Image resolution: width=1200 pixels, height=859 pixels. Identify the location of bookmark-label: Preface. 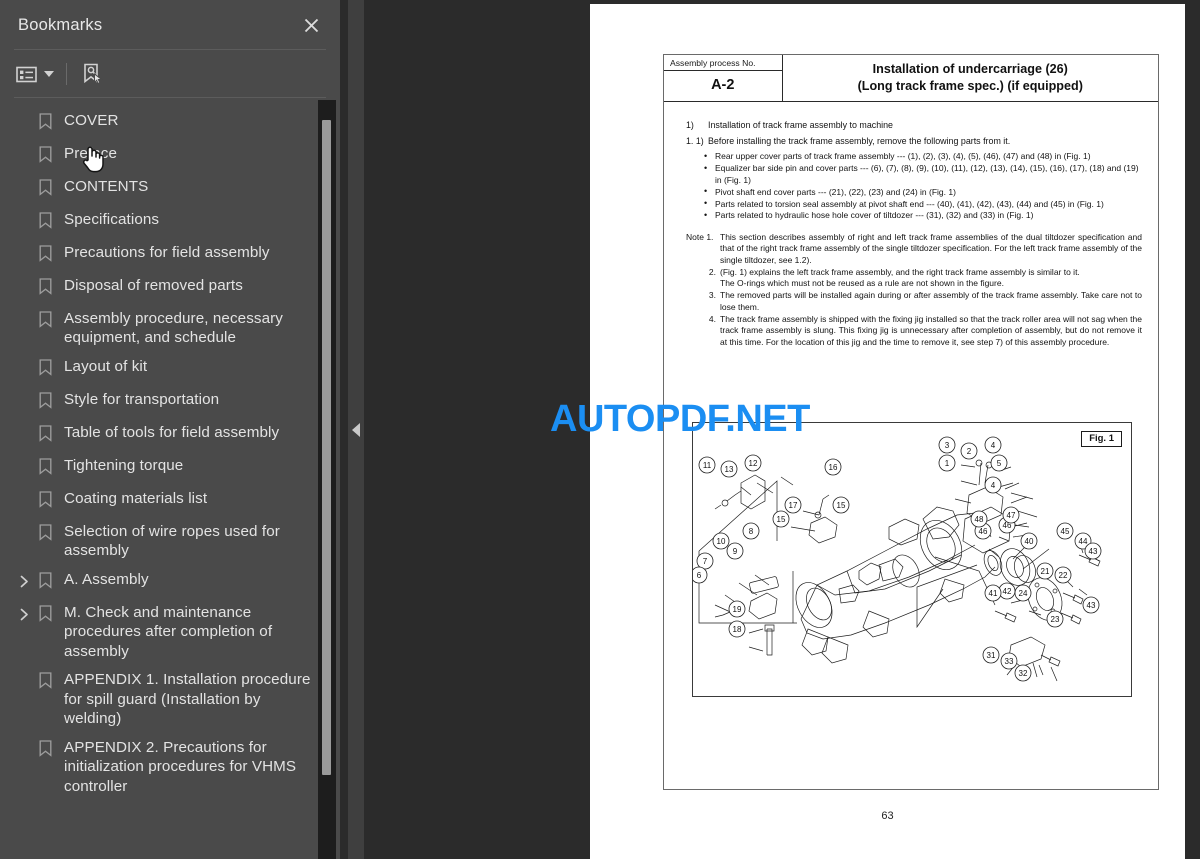
(91, 153).